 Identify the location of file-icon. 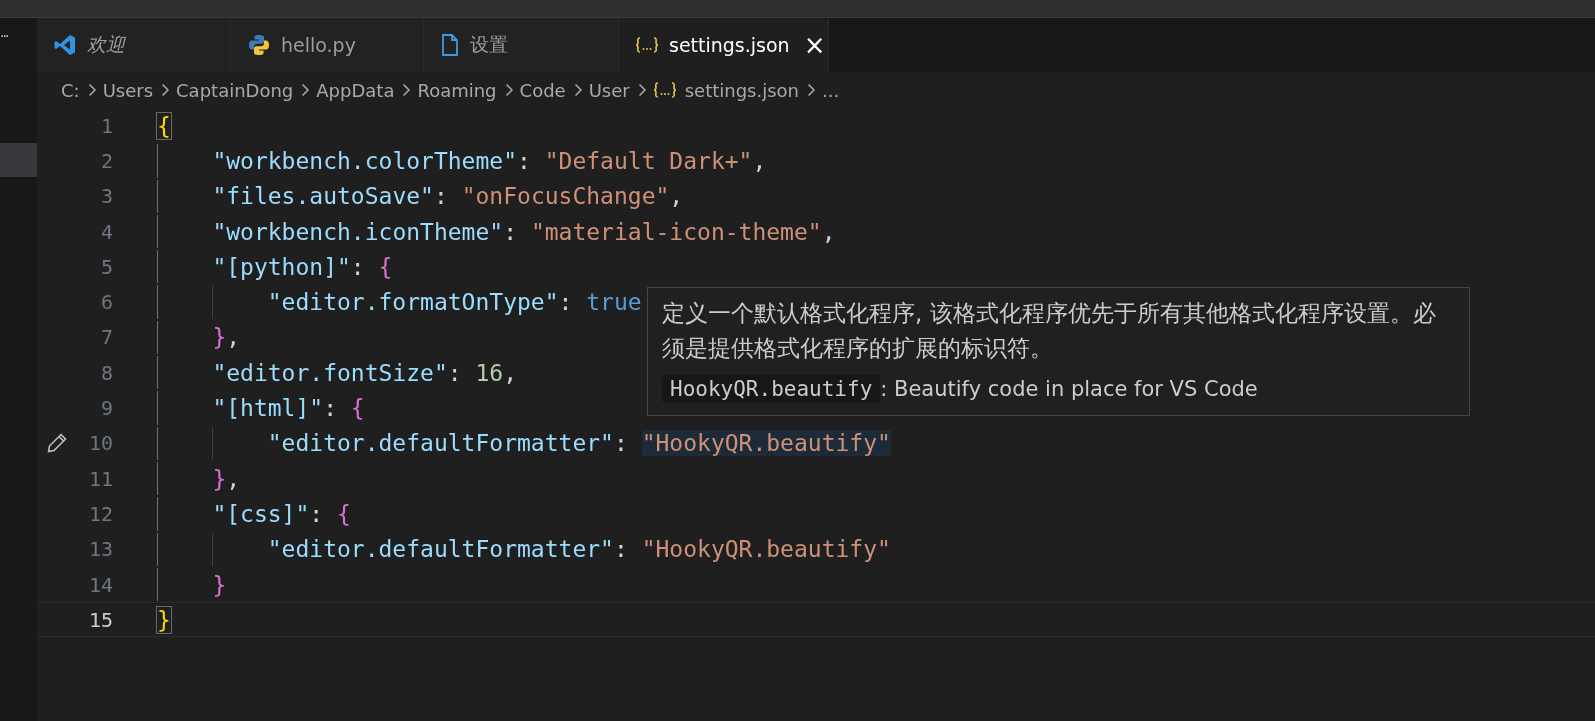
(450, 45).